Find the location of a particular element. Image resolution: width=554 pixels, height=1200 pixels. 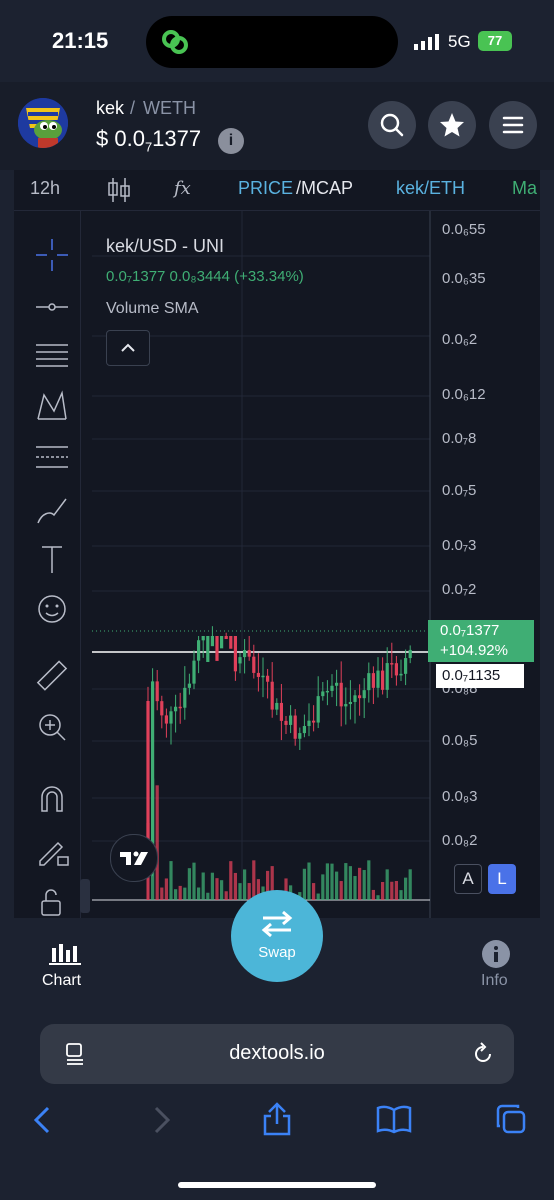

swap-button: Swap is located at coordinates (277, 936).